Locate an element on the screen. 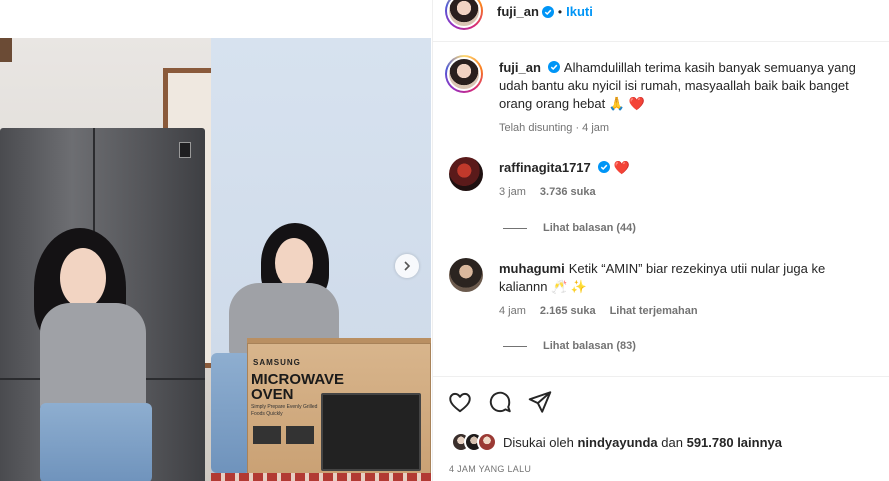  chevron-right-icon is located at coordinates (407, 266).